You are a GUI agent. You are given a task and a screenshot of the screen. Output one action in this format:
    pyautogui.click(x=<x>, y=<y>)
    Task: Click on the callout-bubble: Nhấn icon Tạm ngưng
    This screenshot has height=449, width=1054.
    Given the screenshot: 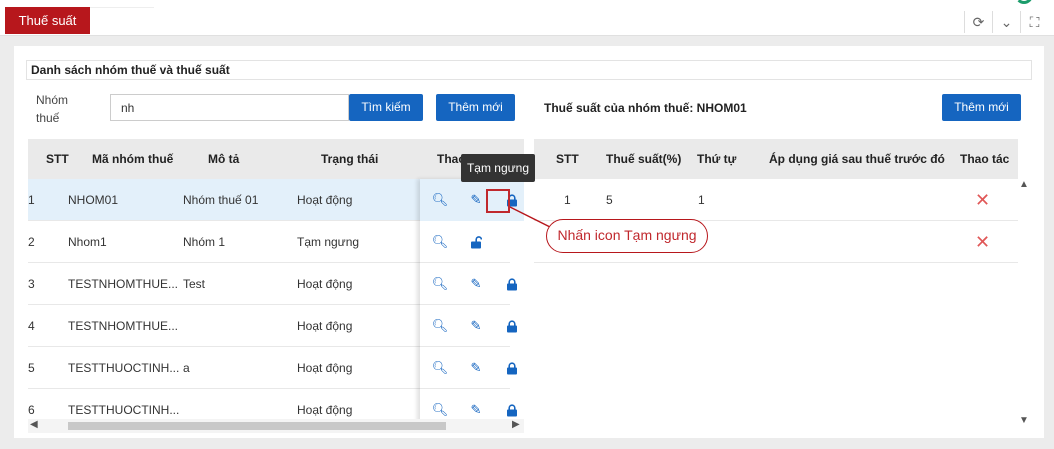 What is the action you would take?
    pyautogui.click(x=627, y=236)
    